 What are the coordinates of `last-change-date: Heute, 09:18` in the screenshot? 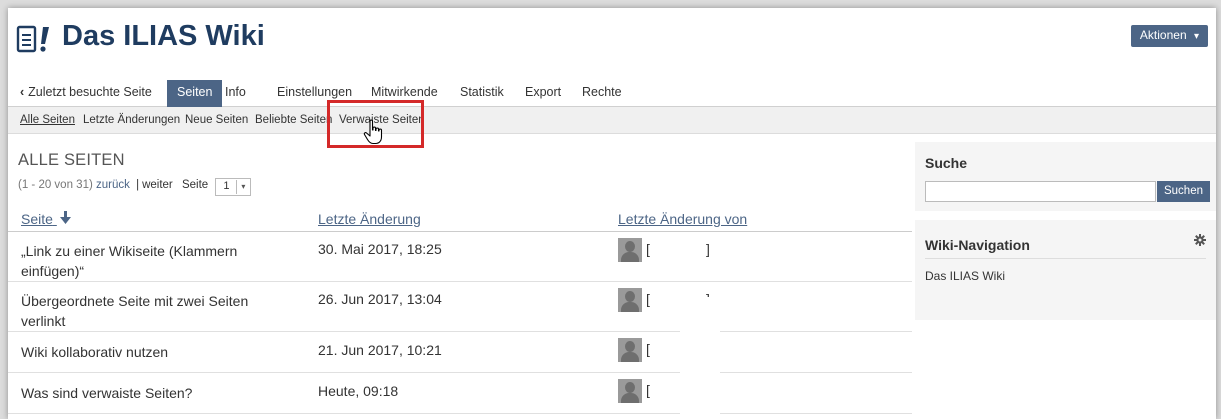 It's located at (358, 391).